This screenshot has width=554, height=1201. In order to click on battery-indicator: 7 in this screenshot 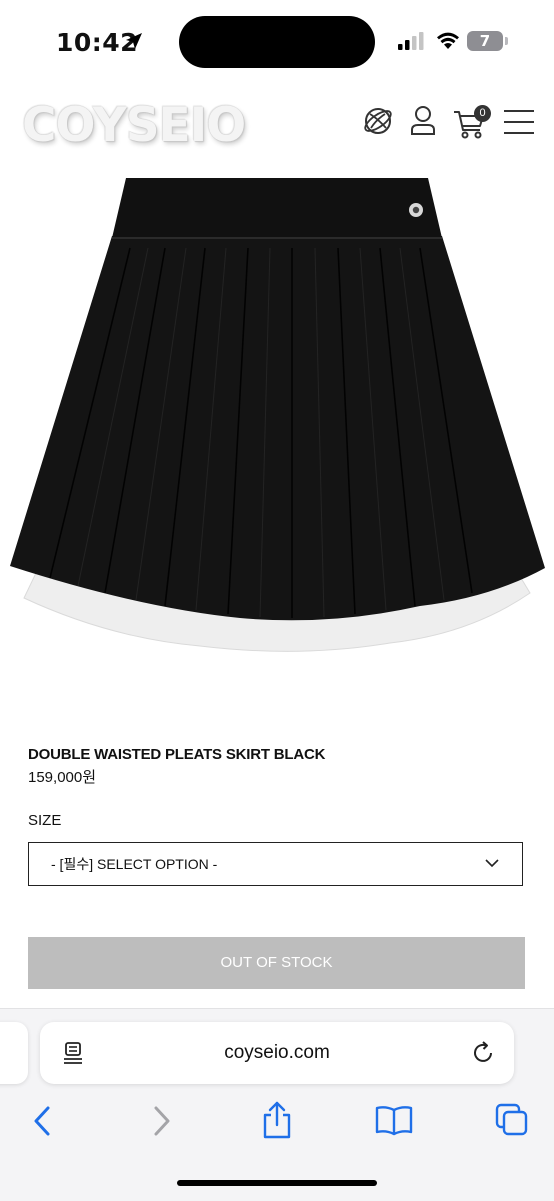, I will do `click(485, 41)`.